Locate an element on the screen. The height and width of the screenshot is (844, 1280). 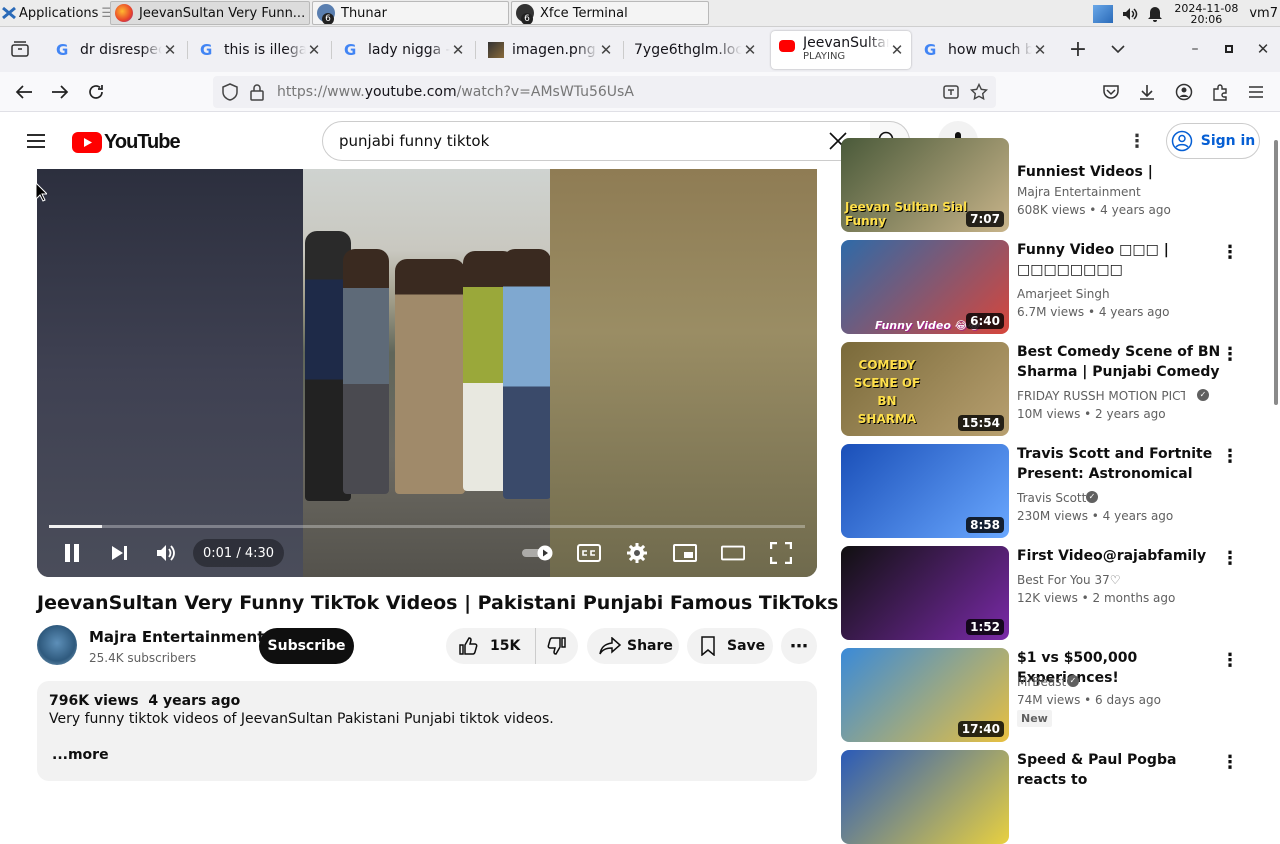
minimize-window-icon: – is located at coordinates (1195, 49).